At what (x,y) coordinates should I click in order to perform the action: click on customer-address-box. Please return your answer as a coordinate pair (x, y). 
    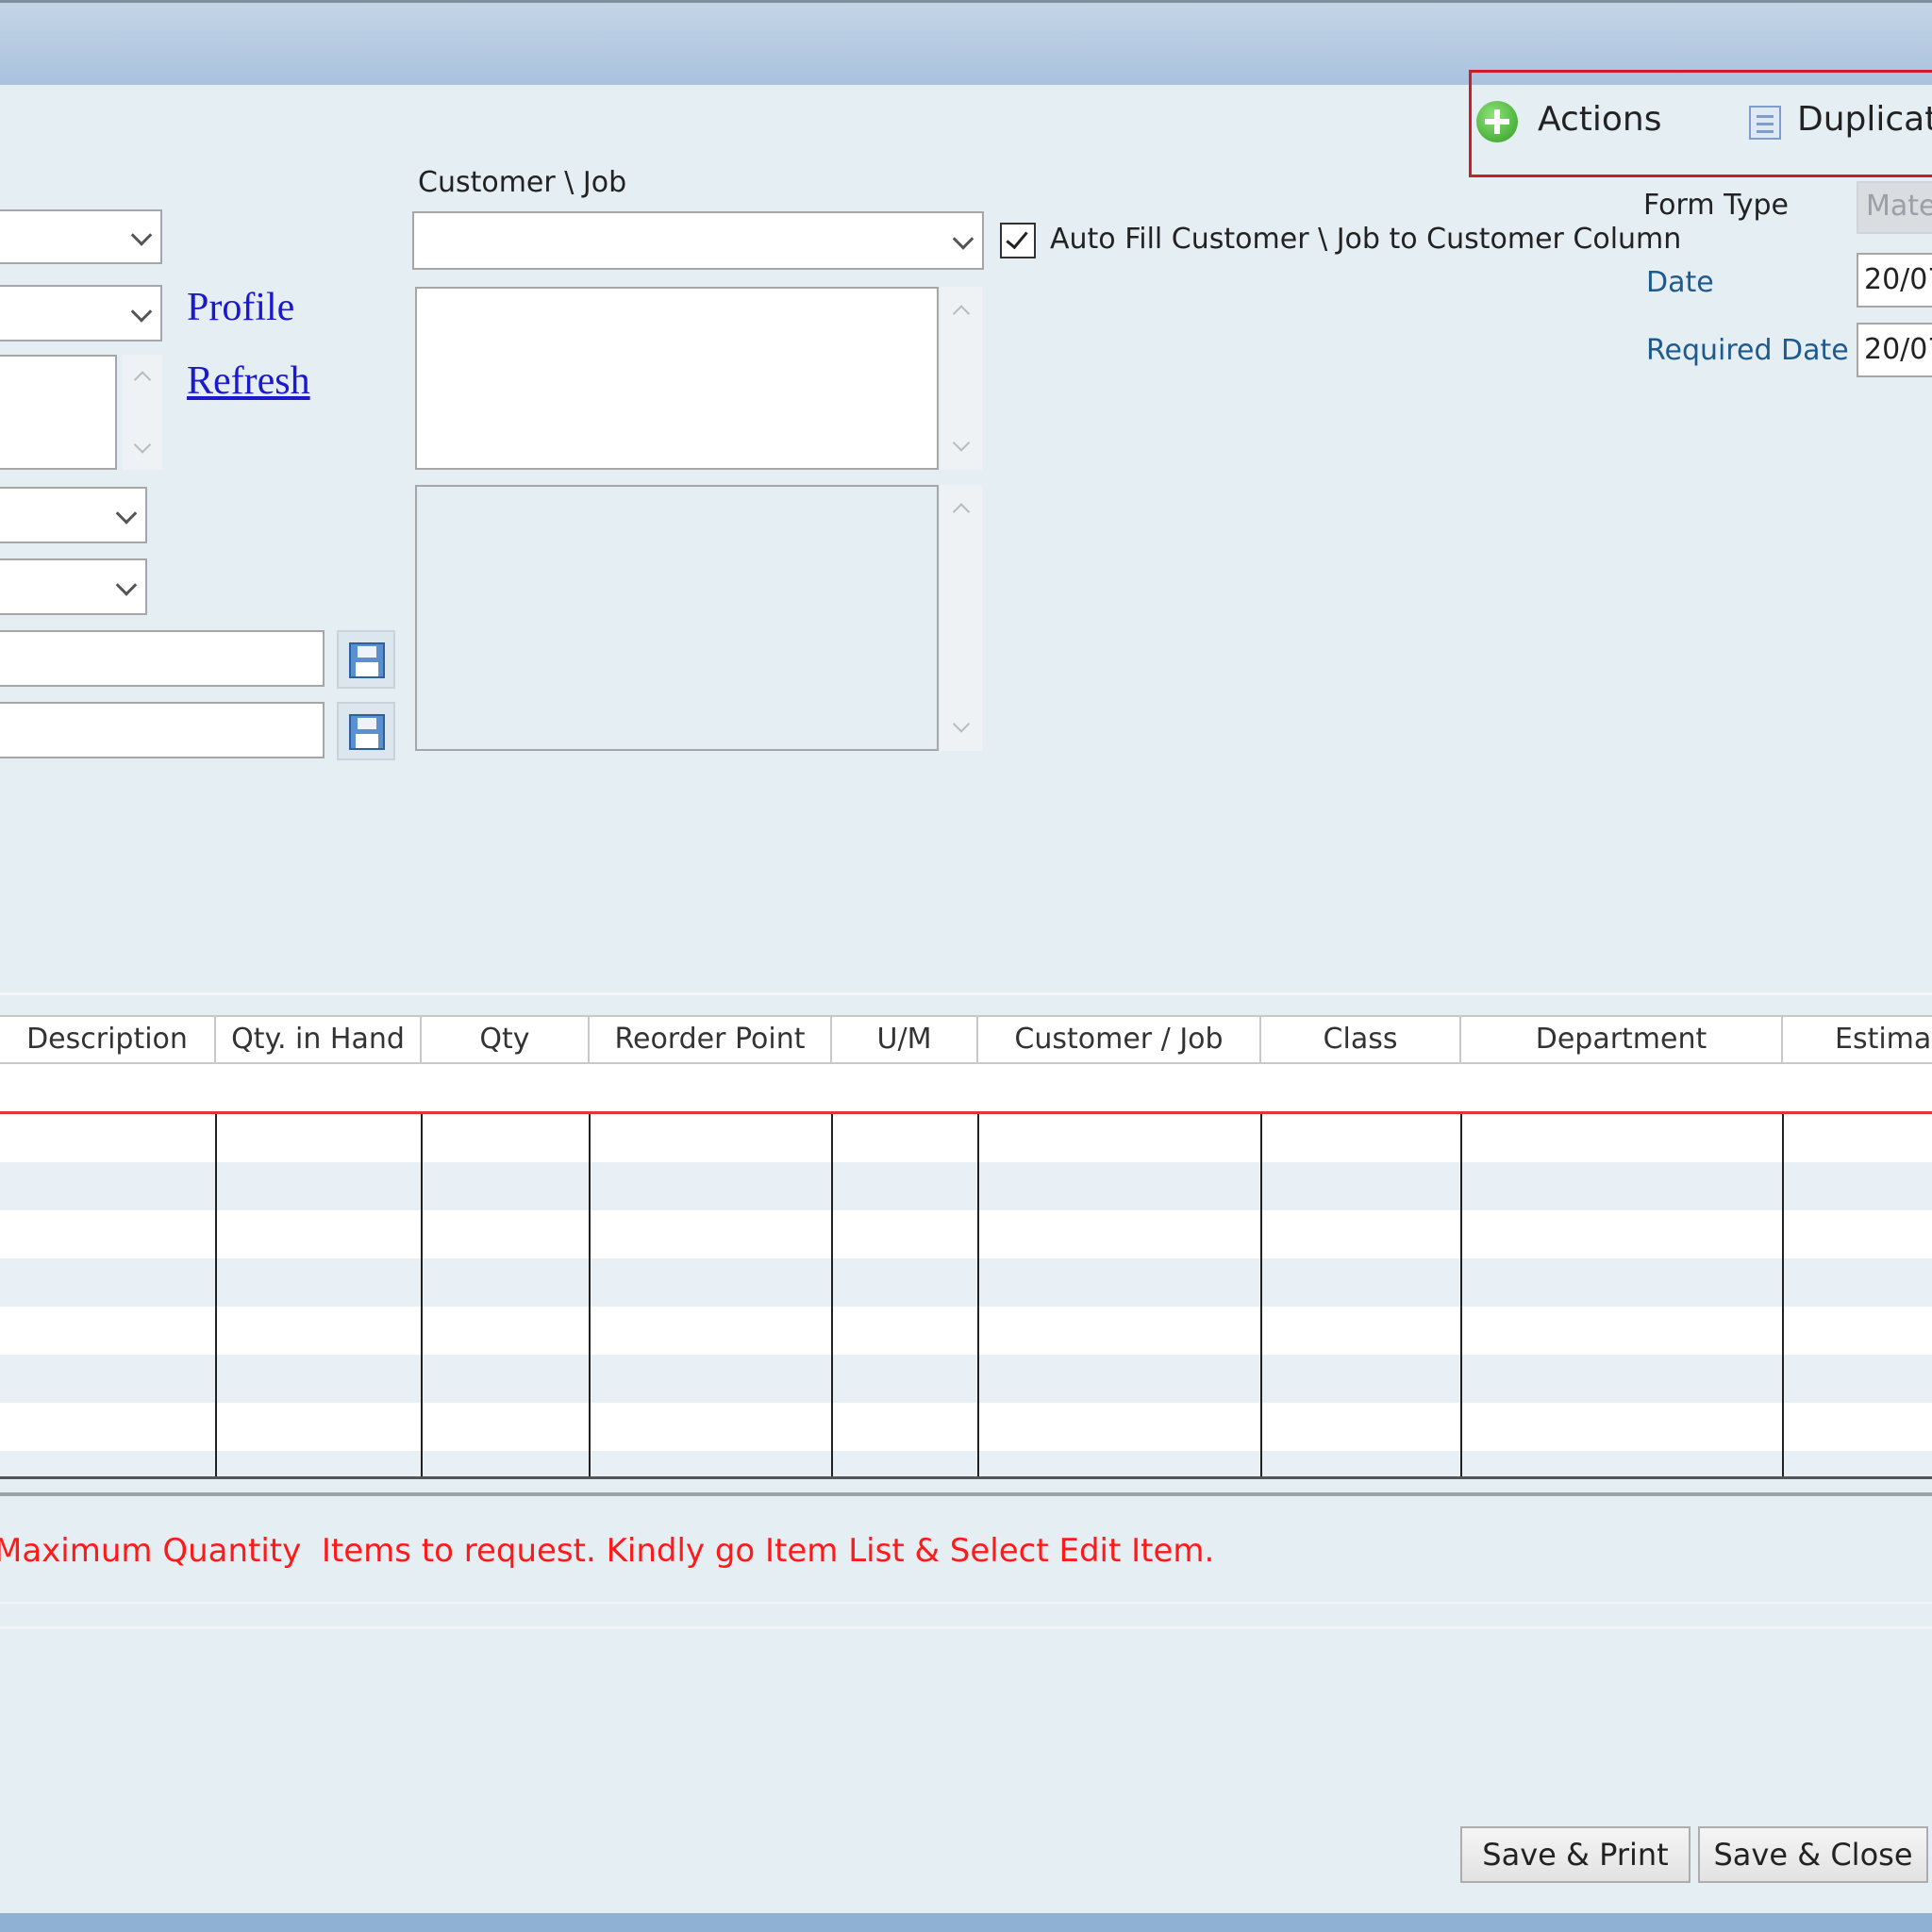
    Looking at the image, I should click on (677, 378).